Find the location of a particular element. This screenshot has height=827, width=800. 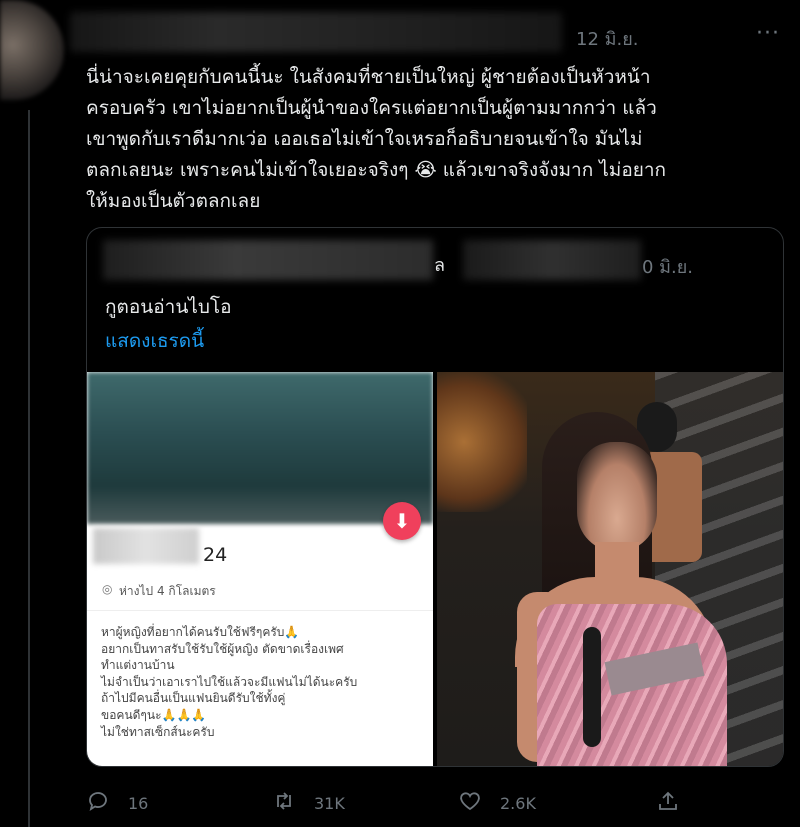

like-count: 2.6K is located at coordinates (518, 803).